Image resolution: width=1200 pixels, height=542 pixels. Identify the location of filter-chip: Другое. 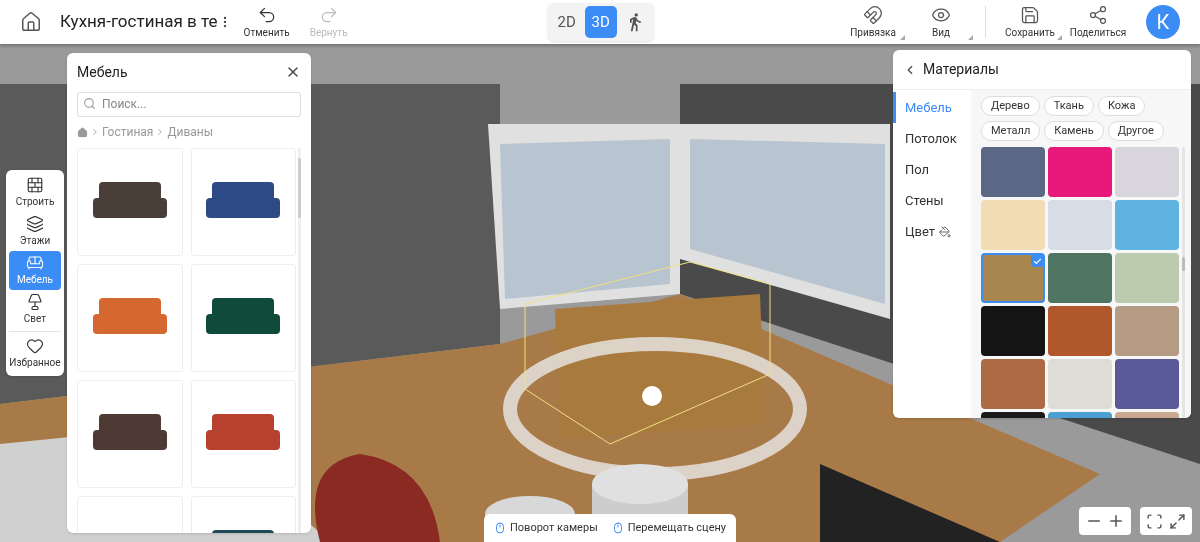
(1135, 131).